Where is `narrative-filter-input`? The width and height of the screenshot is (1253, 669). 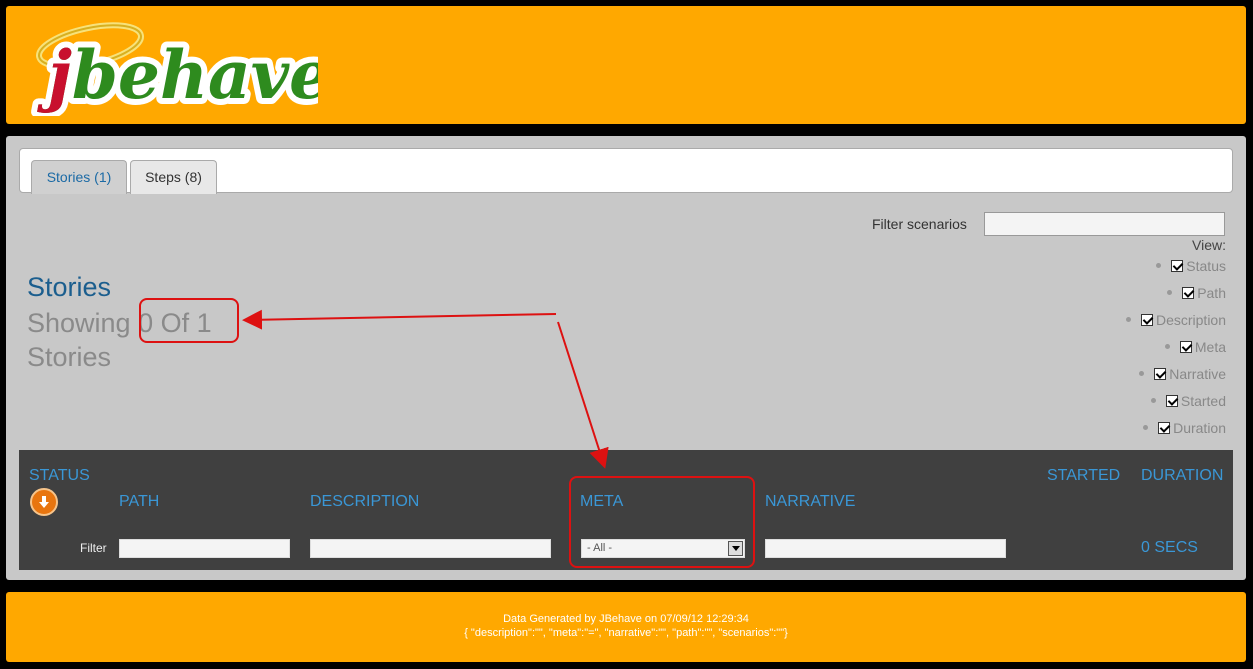 narrative-filter-input is located at coordinates (885, 548).